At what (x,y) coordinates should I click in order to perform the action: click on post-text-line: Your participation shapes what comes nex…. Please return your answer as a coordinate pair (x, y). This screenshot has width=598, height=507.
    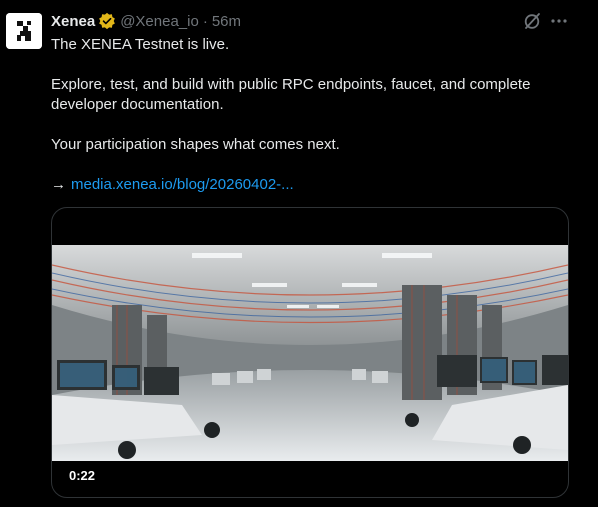
    Looking at the image, I should click on (195, 144).